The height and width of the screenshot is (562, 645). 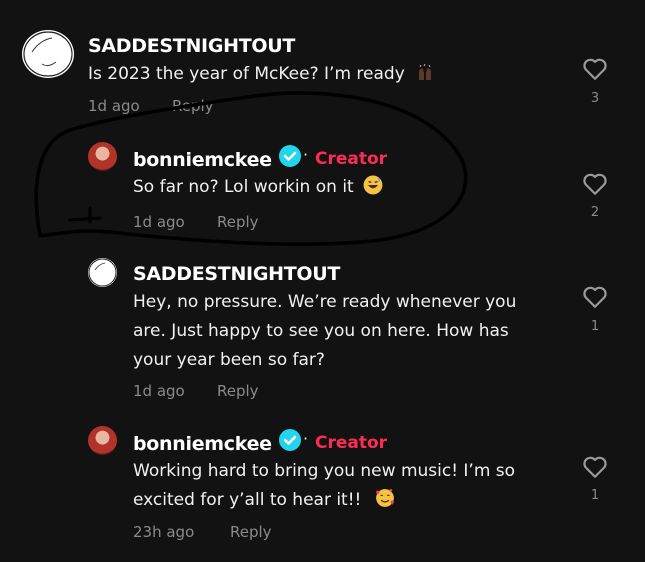 I want to click on comment-text: Is 2023 the year of McKee? I’m ready, so click(x=262, y=74).